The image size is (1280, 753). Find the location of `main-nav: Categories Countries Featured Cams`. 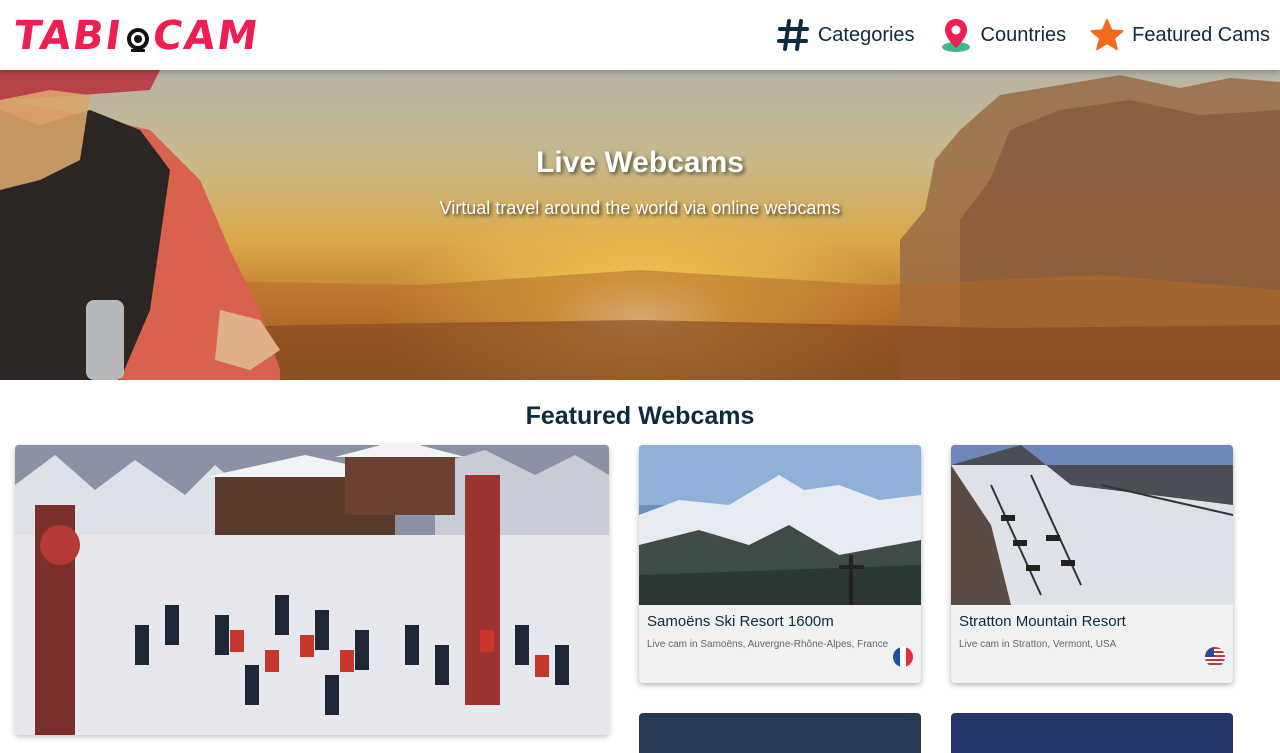

main-nav: Categories Countries Featured Cams is located at coordinates (1023, 35).